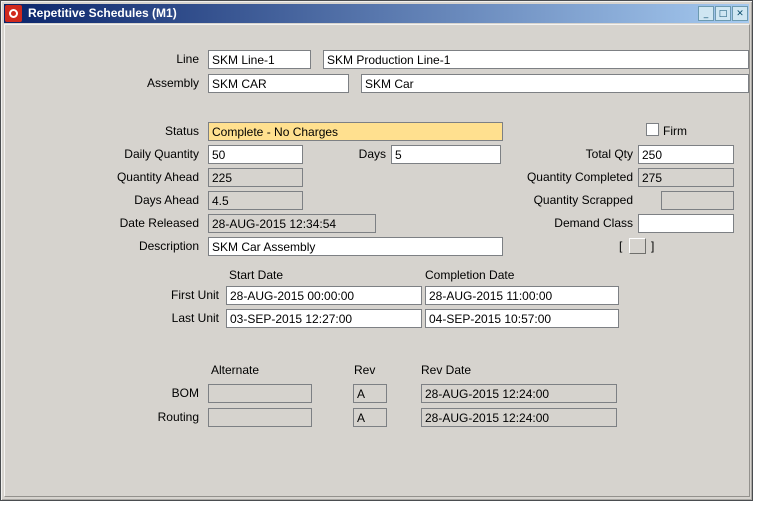  Describe the element at coordinates (355, 246) in the screenshot. I see `description-field` at that location.